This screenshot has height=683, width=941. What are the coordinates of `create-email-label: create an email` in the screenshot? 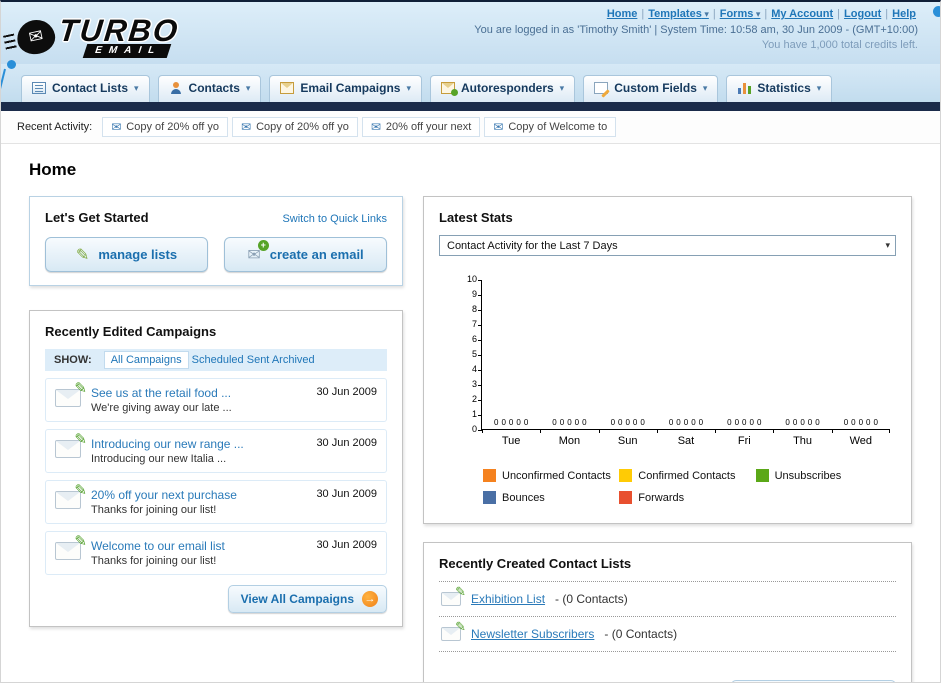 It's located at (316, 254).